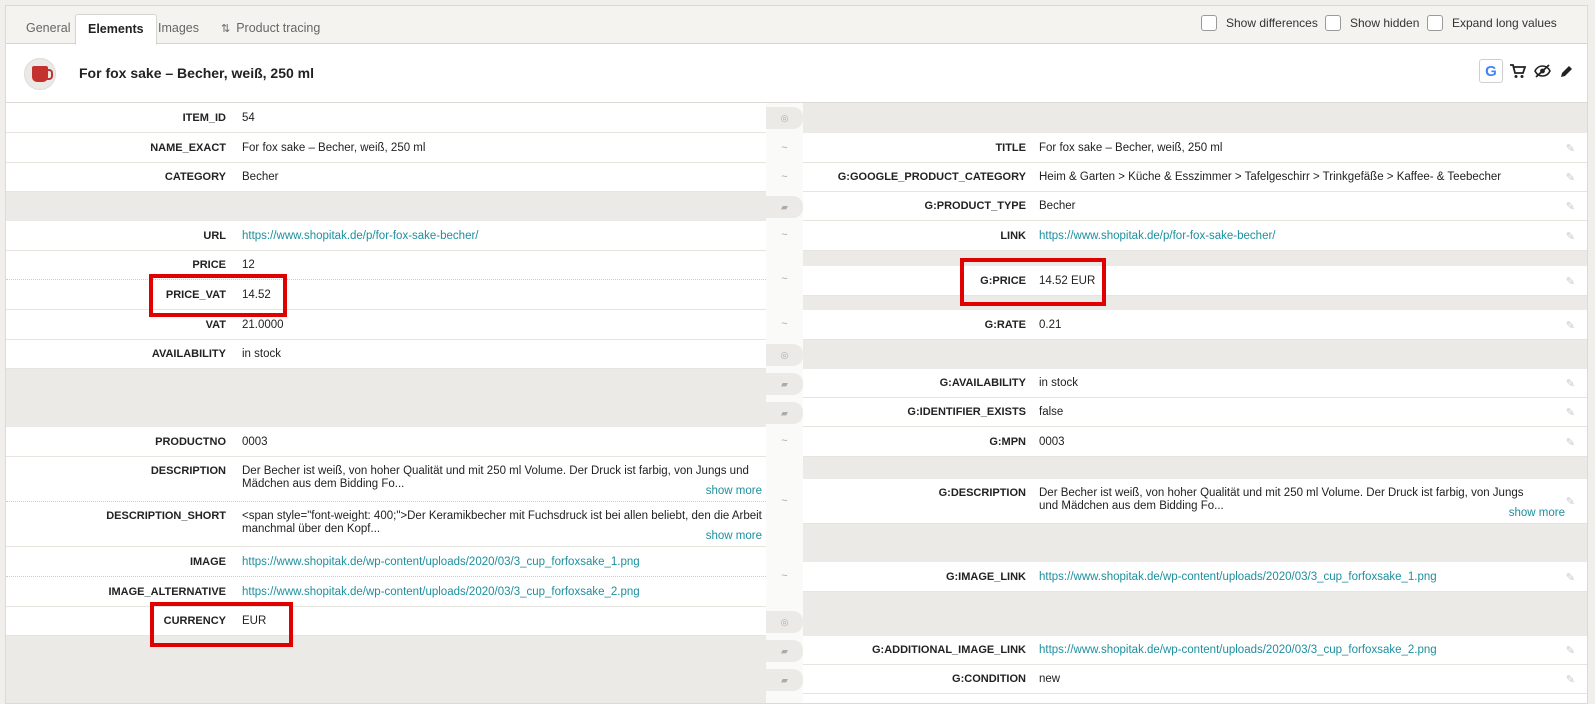  I want to click on pencil-icon, so click(1566, 71).